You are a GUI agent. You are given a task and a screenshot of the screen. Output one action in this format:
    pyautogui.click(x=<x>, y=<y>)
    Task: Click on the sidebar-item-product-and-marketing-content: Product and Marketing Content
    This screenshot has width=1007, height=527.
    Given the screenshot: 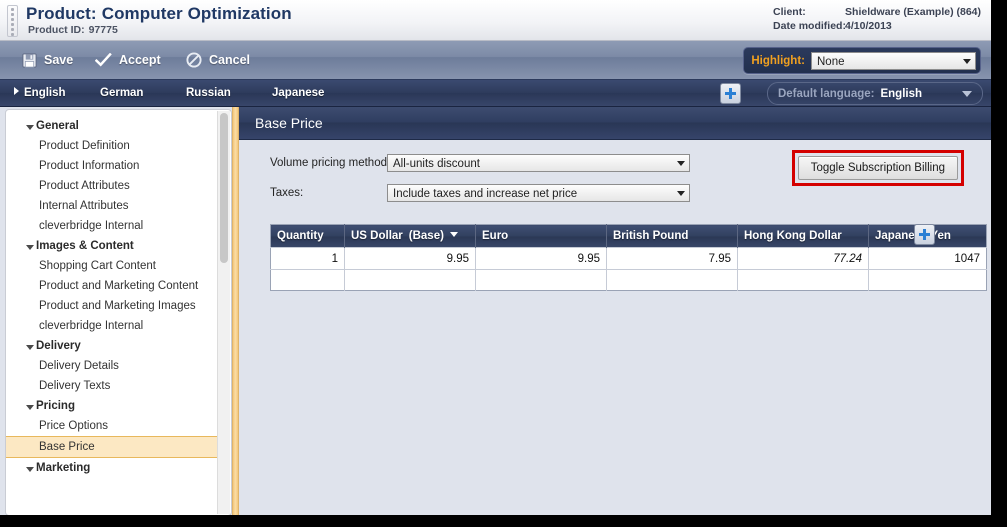 What is the action you would take?
    pyautogui.click(x=111, y=286)
    